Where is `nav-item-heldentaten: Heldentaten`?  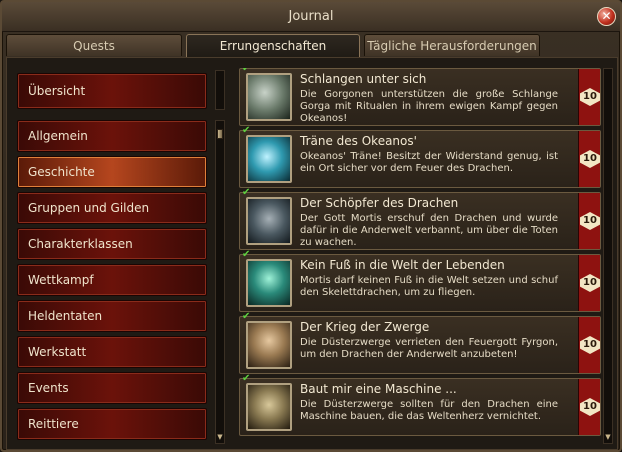
nav-item-heldentaten: Heldentaten is located at coordinates (112, 316).